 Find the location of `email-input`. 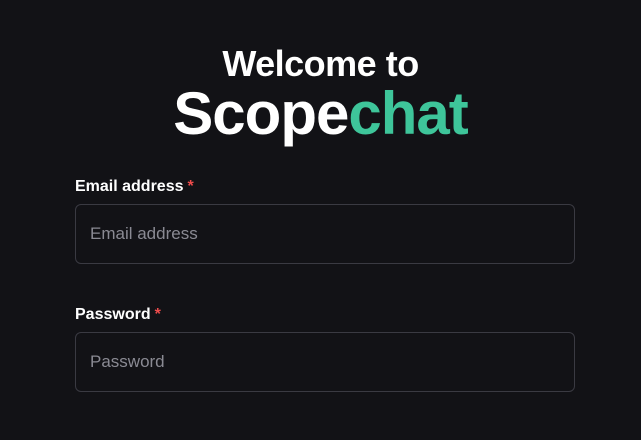

email-input is located at coordinates (325, 234).